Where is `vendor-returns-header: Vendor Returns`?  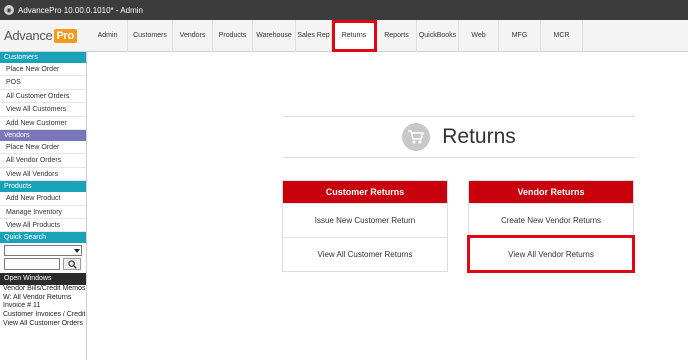 vendor-returns-header: Vendor Returns is located at coordinates (551, 192).